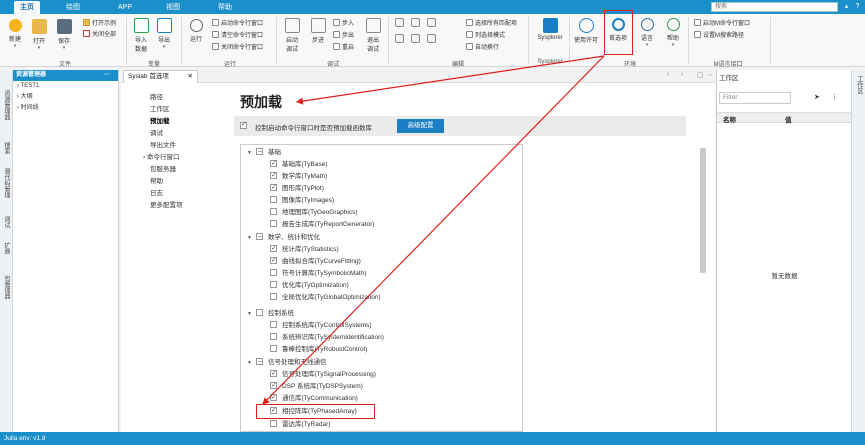 This screenshot has height=445, width=865. What do you see at coordinates (6, 183) in the screenshot?
I see `activity-source-control: 源代码管理` at bounding box center [6, 183].